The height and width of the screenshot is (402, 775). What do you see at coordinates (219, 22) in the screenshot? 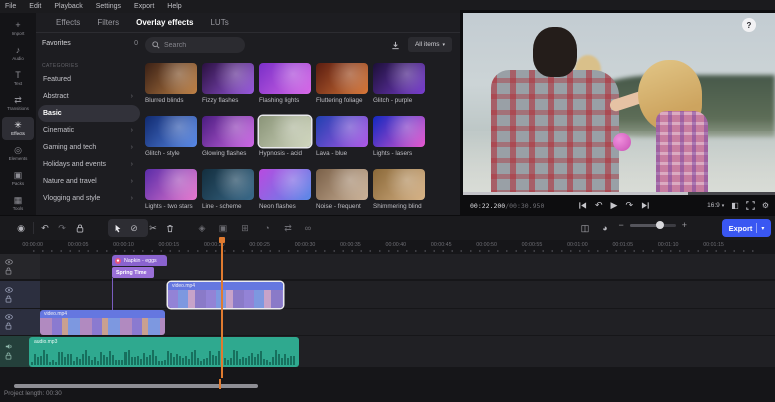
I see `panel-tab: LUTs` at bounding box center [219, 22].